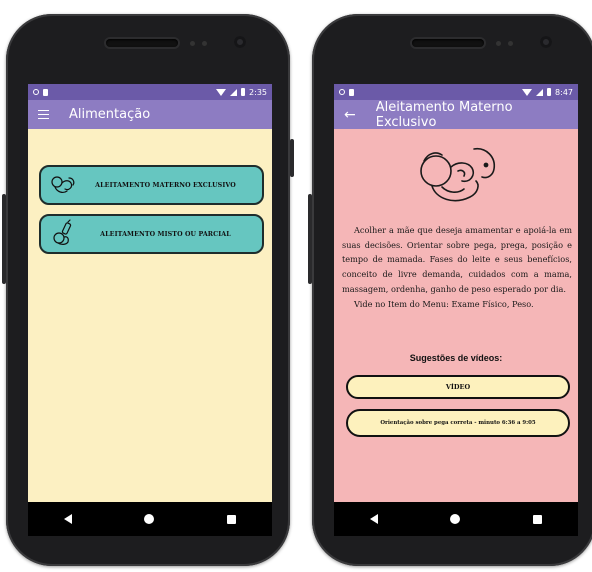 Image resolution: width=592 pixels, height=572 pixels. I want to click on power-button, so click(292, 158).